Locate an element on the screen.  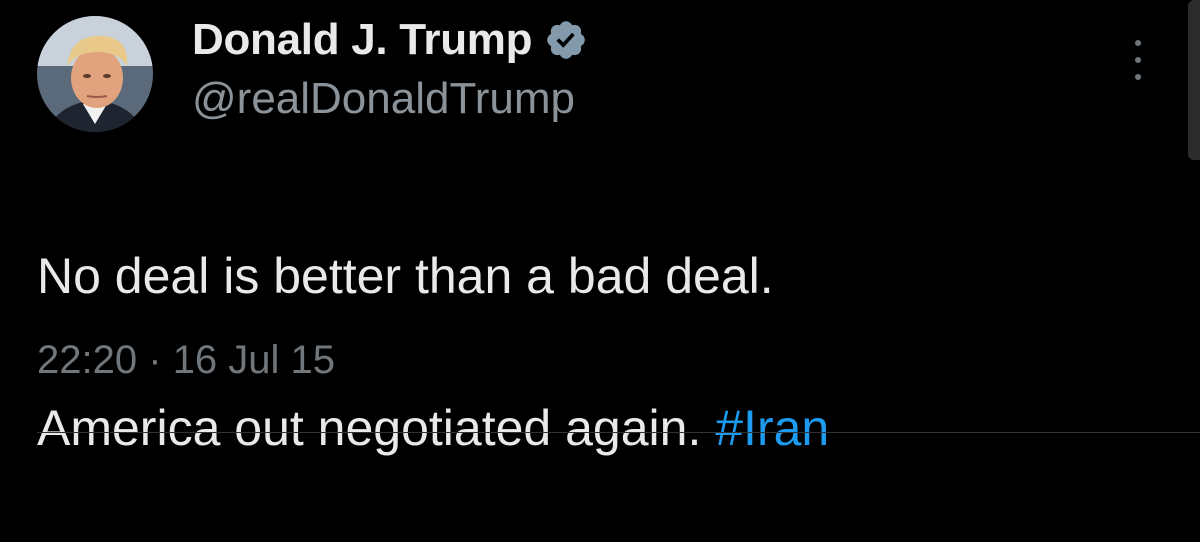
avatar is located at coordinates (95, 74).